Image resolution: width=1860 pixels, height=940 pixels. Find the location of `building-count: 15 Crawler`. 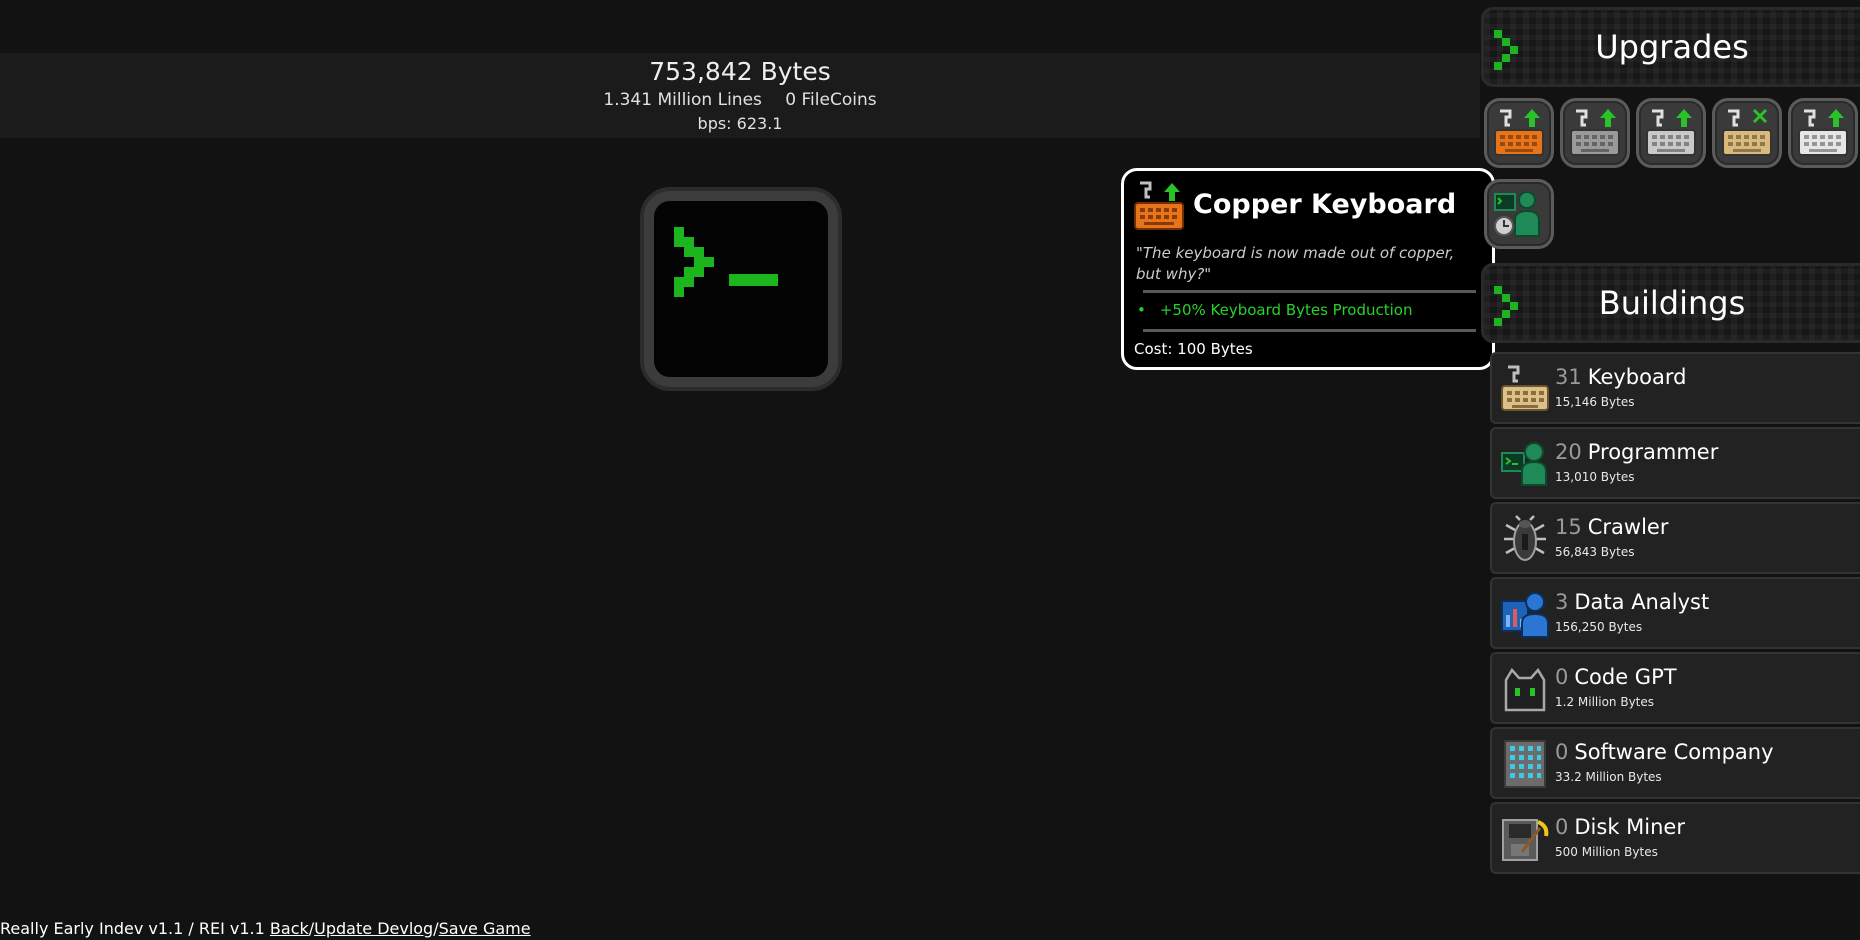

building-count: 15 Crawler is located at coordinates (1612, 527).